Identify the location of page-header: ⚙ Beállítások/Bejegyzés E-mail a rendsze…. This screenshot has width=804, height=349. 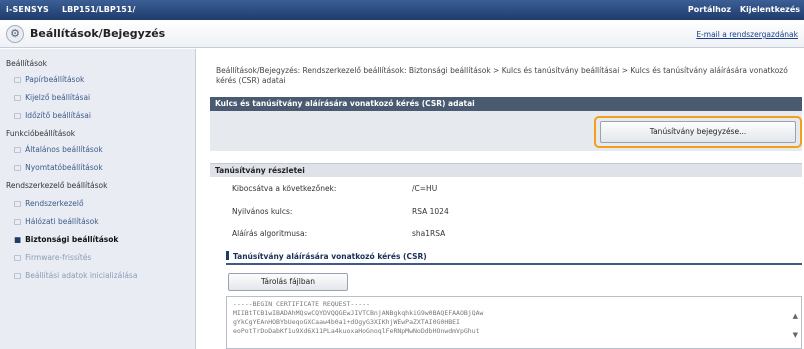
(402, 34).